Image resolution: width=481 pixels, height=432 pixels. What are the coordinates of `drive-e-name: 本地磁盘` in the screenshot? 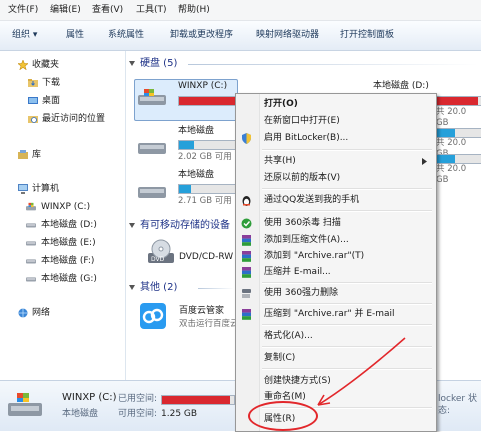 It's located at (196, 131).